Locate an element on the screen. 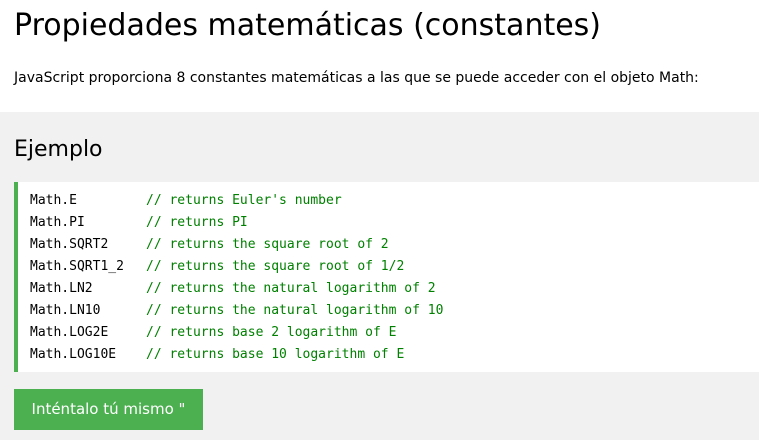  page-title: Propiedades matemáticas (constantes) is located at coordinates (308, 25).